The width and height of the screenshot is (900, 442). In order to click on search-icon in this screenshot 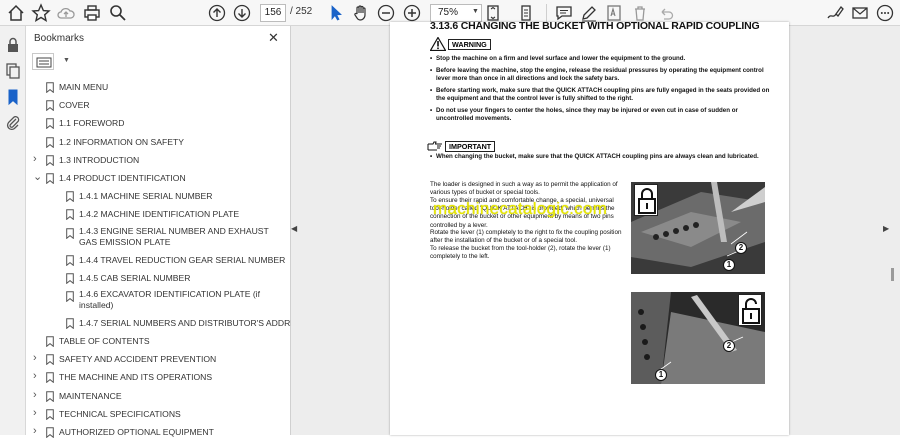, I will do `click(118, 13)`.